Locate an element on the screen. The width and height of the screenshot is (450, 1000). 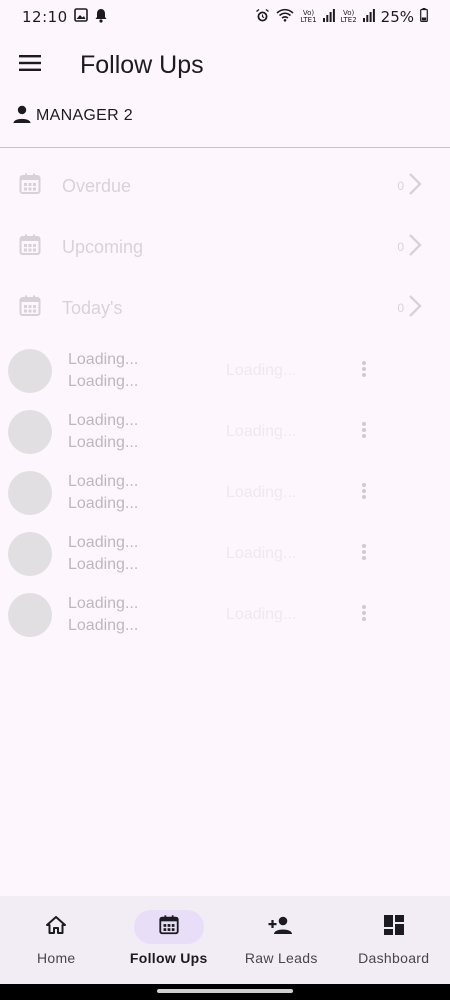
user-row: MANAGER 2 is located at coordinates (72, 116).